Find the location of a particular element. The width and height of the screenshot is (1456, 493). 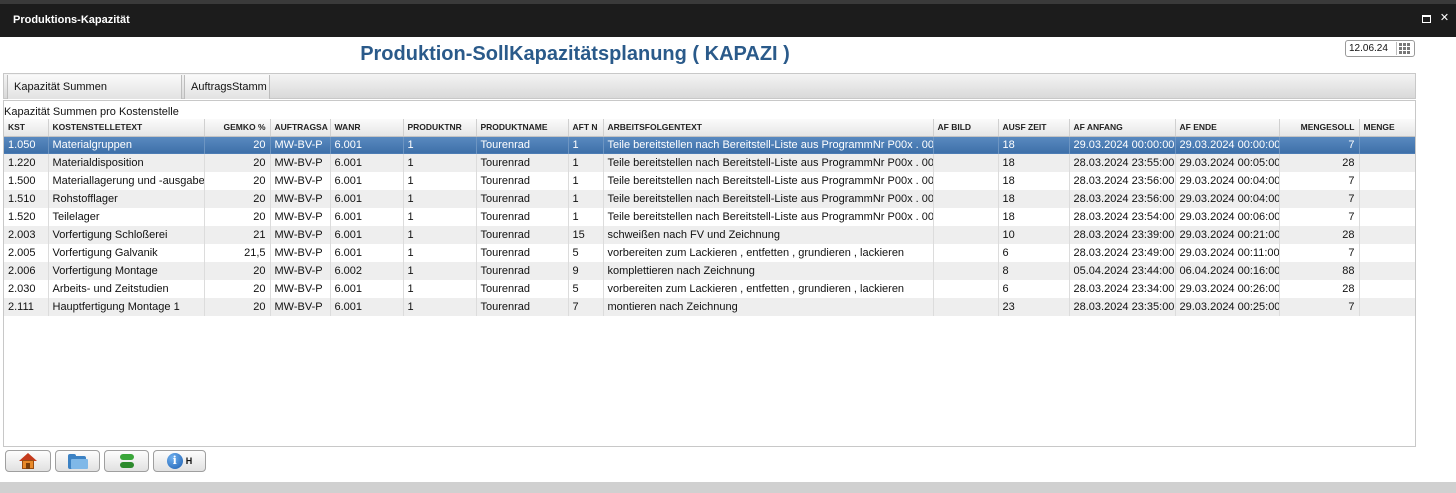

close-icon: ✕ is located at coordinates (1444, 18).